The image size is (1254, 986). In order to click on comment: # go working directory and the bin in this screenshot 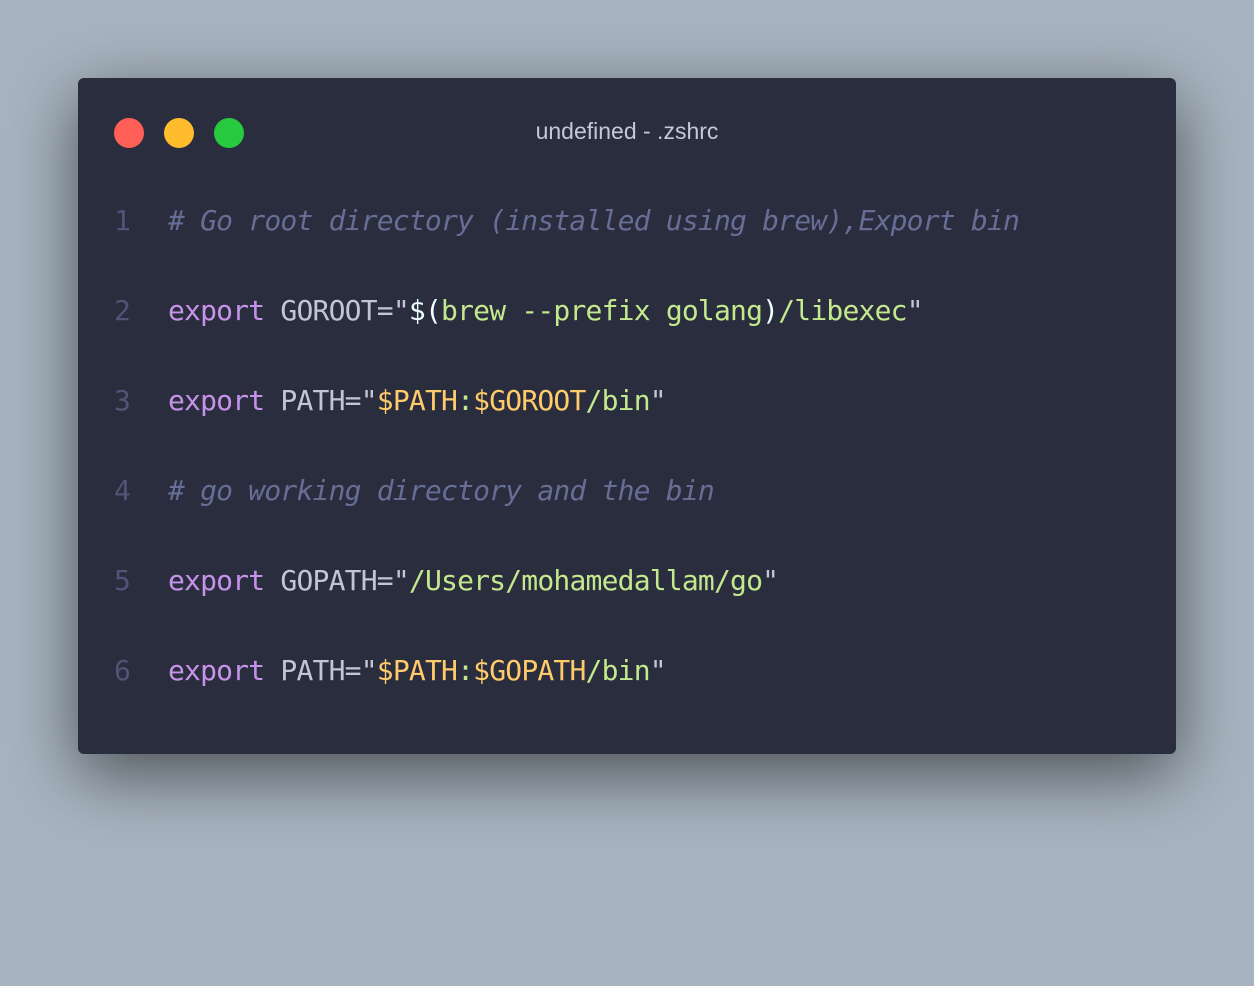, I will do `click(441, 490)`.